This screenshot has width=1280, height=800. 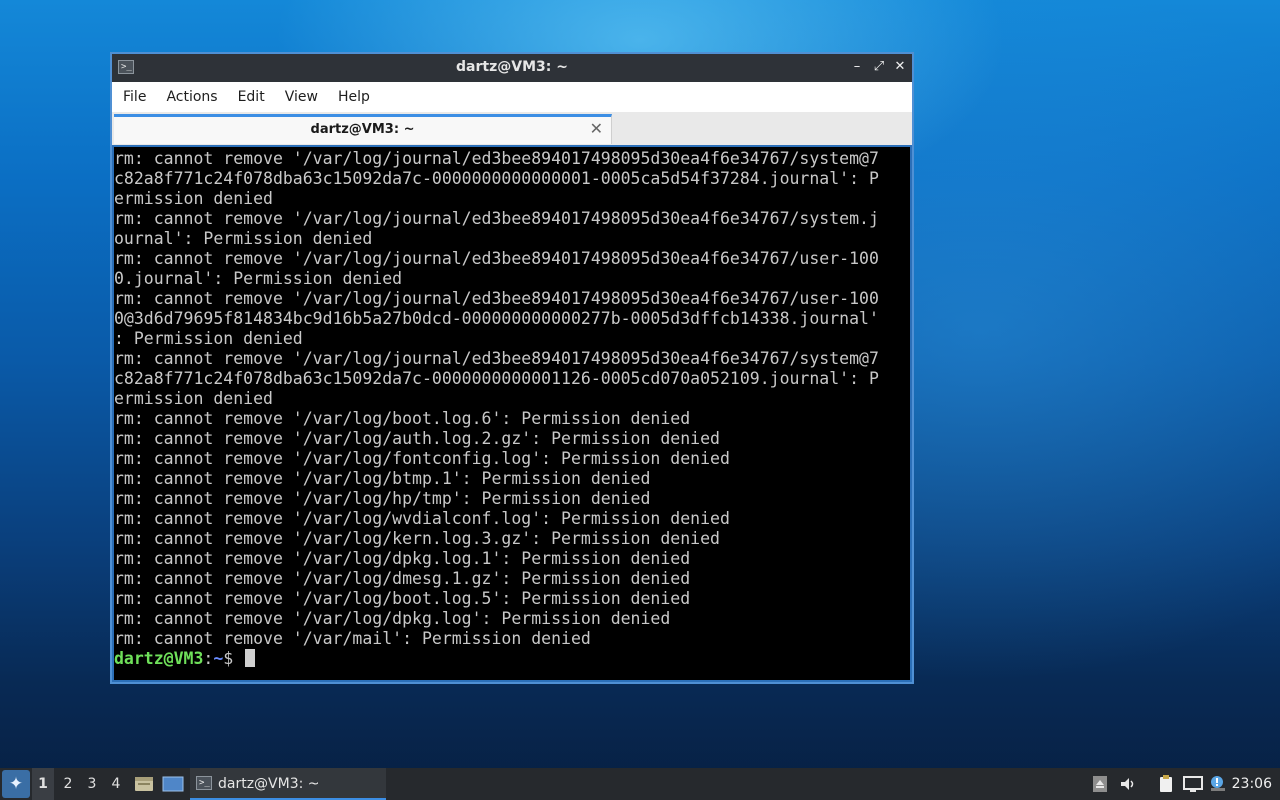 What do you see at coordinates (857, 67) in the screenshot?
I see `minimize-button: –` at bounding box center [857, 67].